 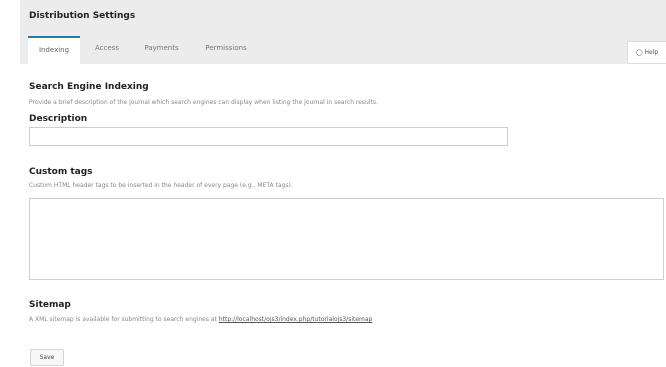 What do you see at coordinates (82, 16) in the screenshot?
I see `page-title: Distribution Settings` at bounding box center [82, 16].